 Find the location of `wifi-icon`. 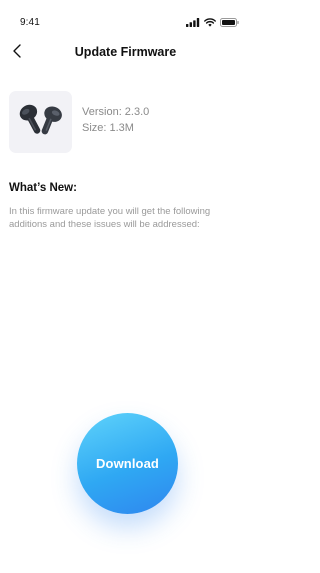

wifi-icon is located at coordinates (210, 22).